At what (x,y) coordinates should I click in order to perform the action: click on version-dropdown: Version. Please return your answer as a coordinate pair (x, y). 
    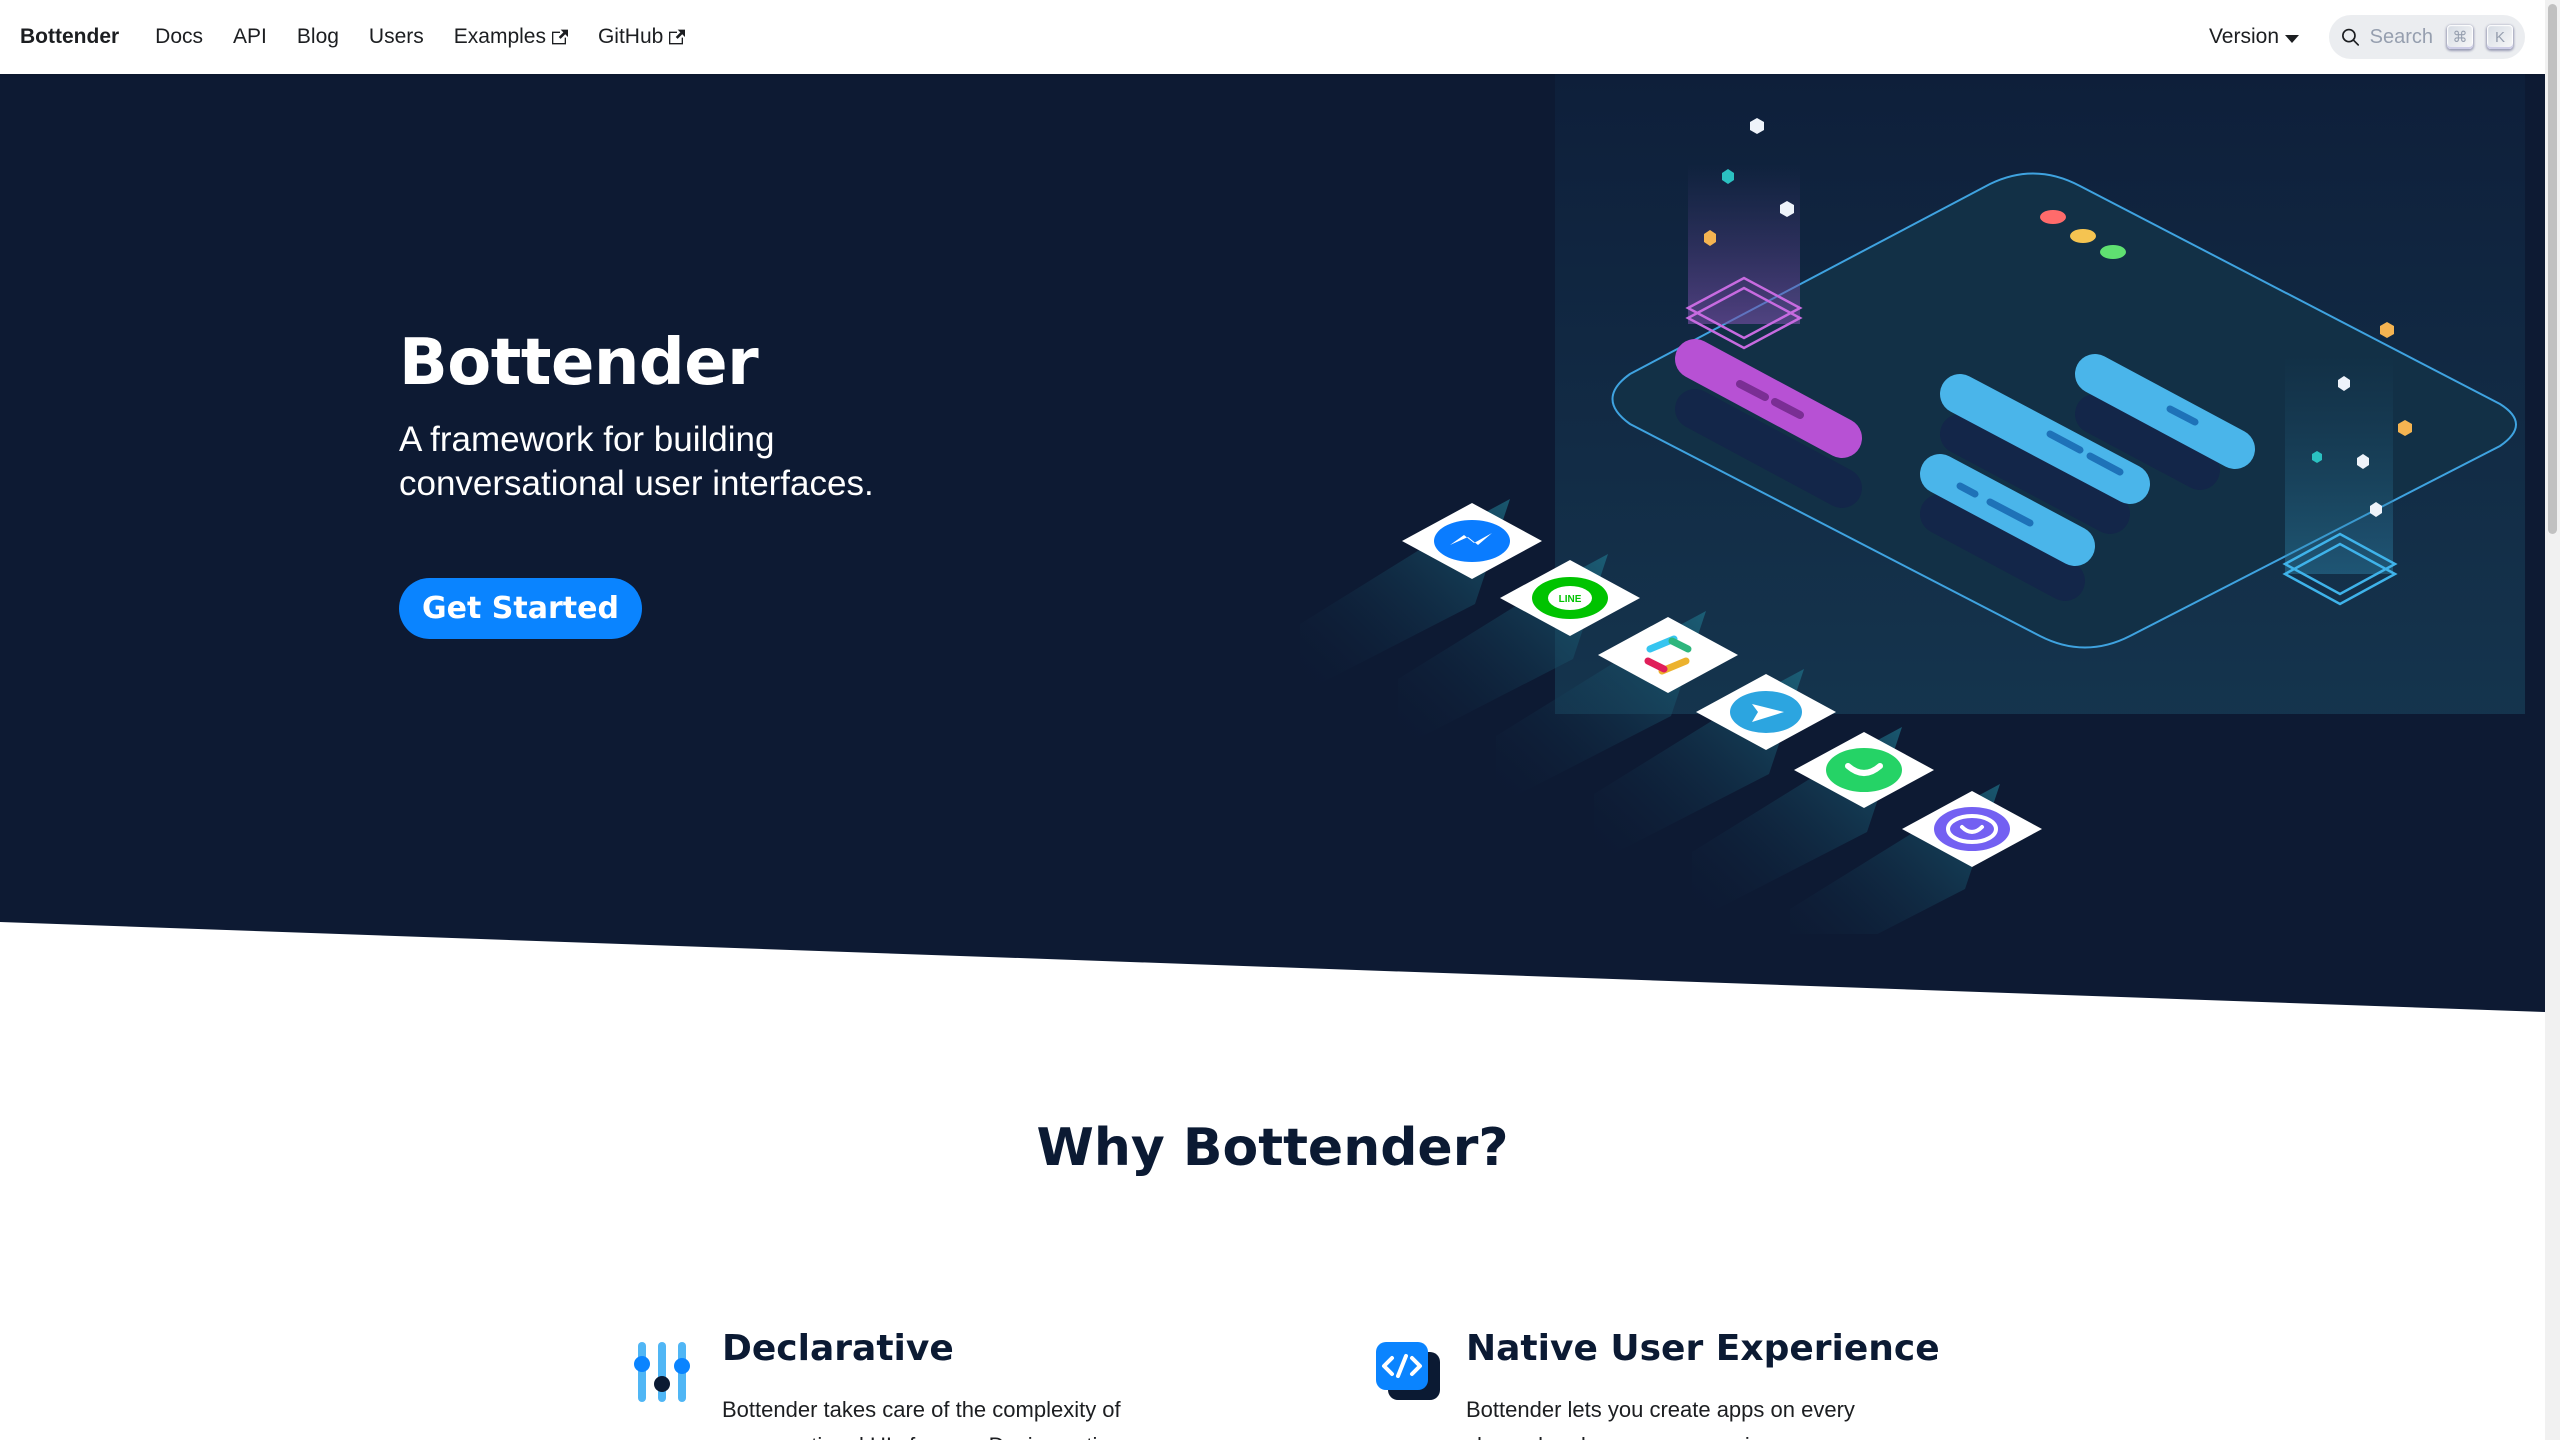
    Looking at the image, I should click on (2254, 37).